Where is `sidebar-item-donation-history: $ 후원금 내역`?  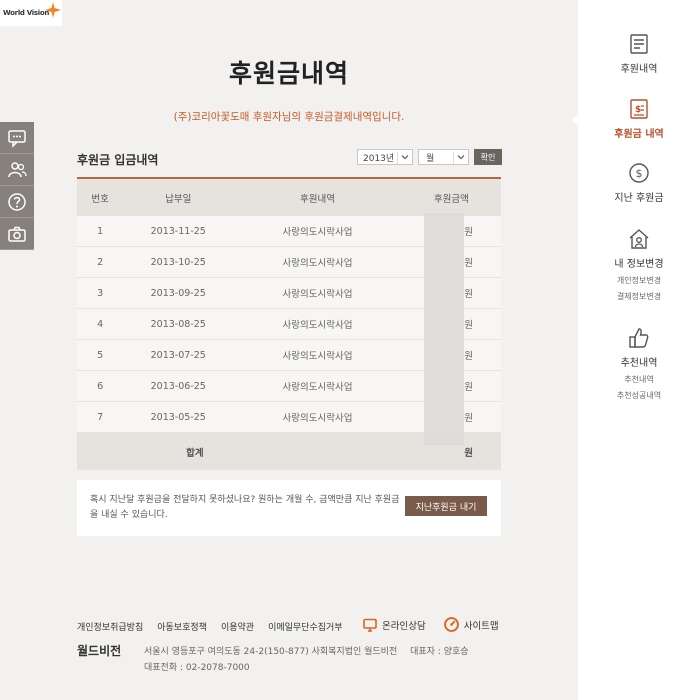
sidebar-item-donation-history: $ 후원금 내역 is located at coordinates (639, 119).